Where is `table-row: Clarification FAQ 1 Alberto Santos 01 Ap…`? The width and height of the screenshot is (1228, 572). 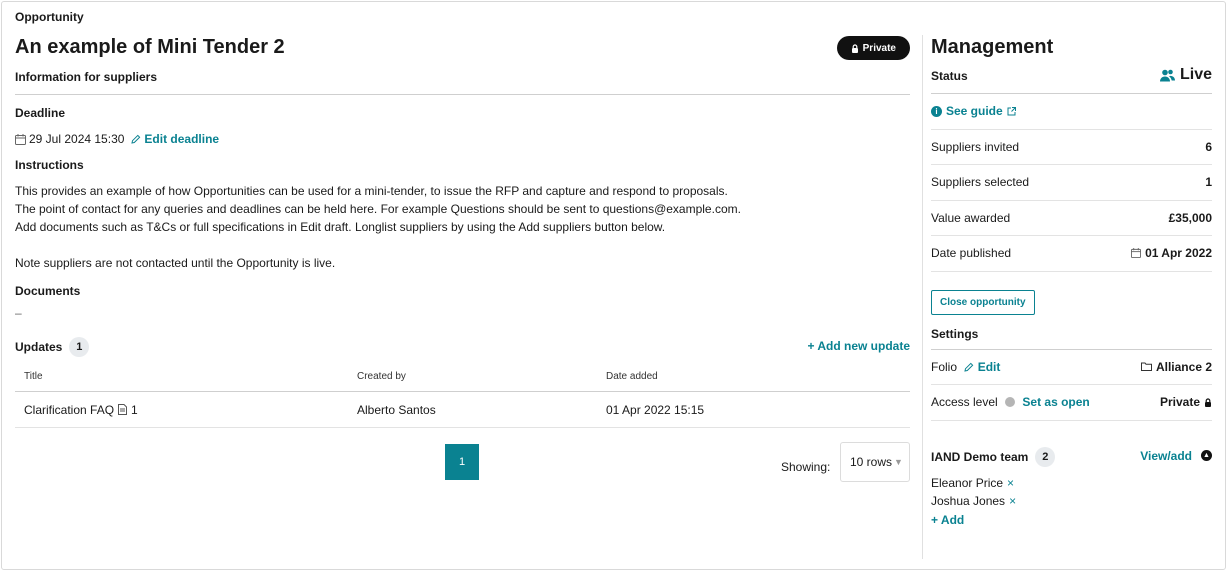 table-row: Clarification FAQ 1 Alberto Santos 01 Ap… is located at coordinates (462, 410).